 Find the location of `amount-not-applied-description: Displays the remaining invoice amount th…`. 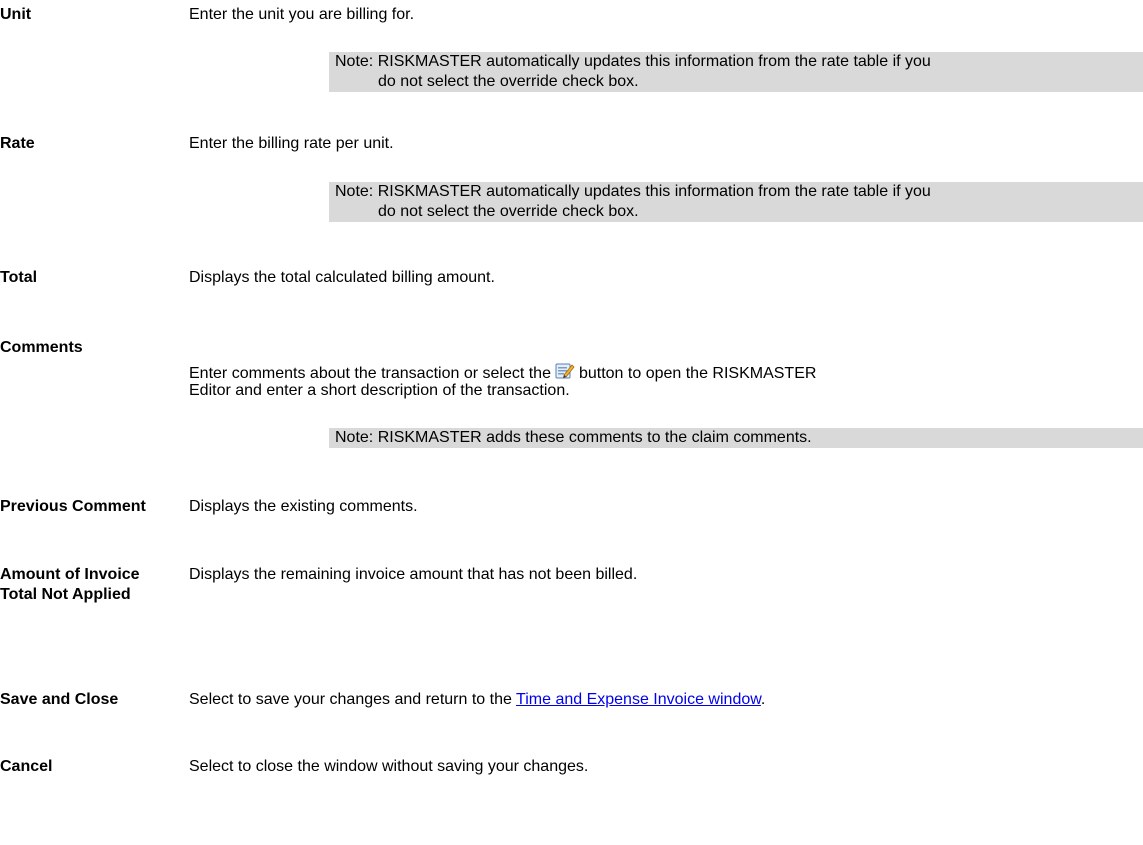

amount-not-applied-description: Displays the remaining invoice amount th… is located at coordinates (413, 574).